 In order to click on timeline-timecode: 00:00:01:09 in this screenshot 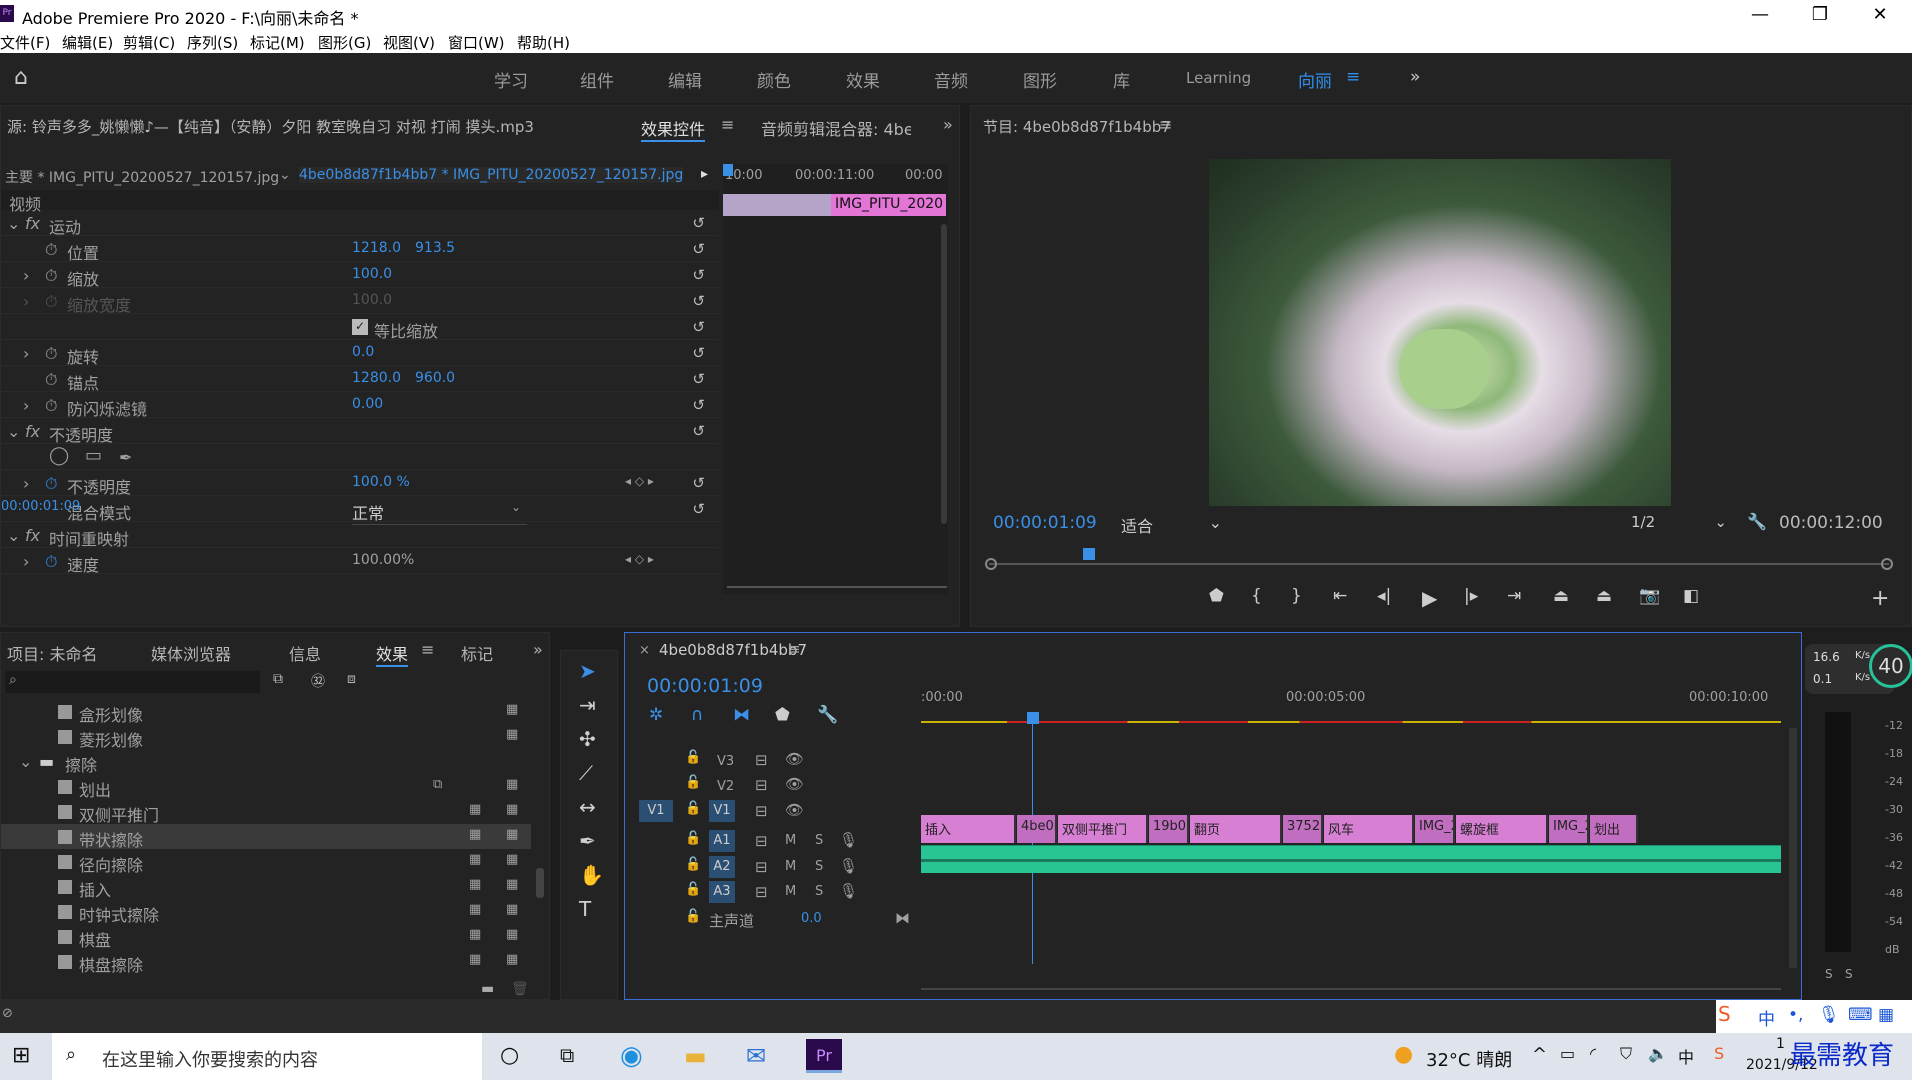, I will do `click(705, 686)`.